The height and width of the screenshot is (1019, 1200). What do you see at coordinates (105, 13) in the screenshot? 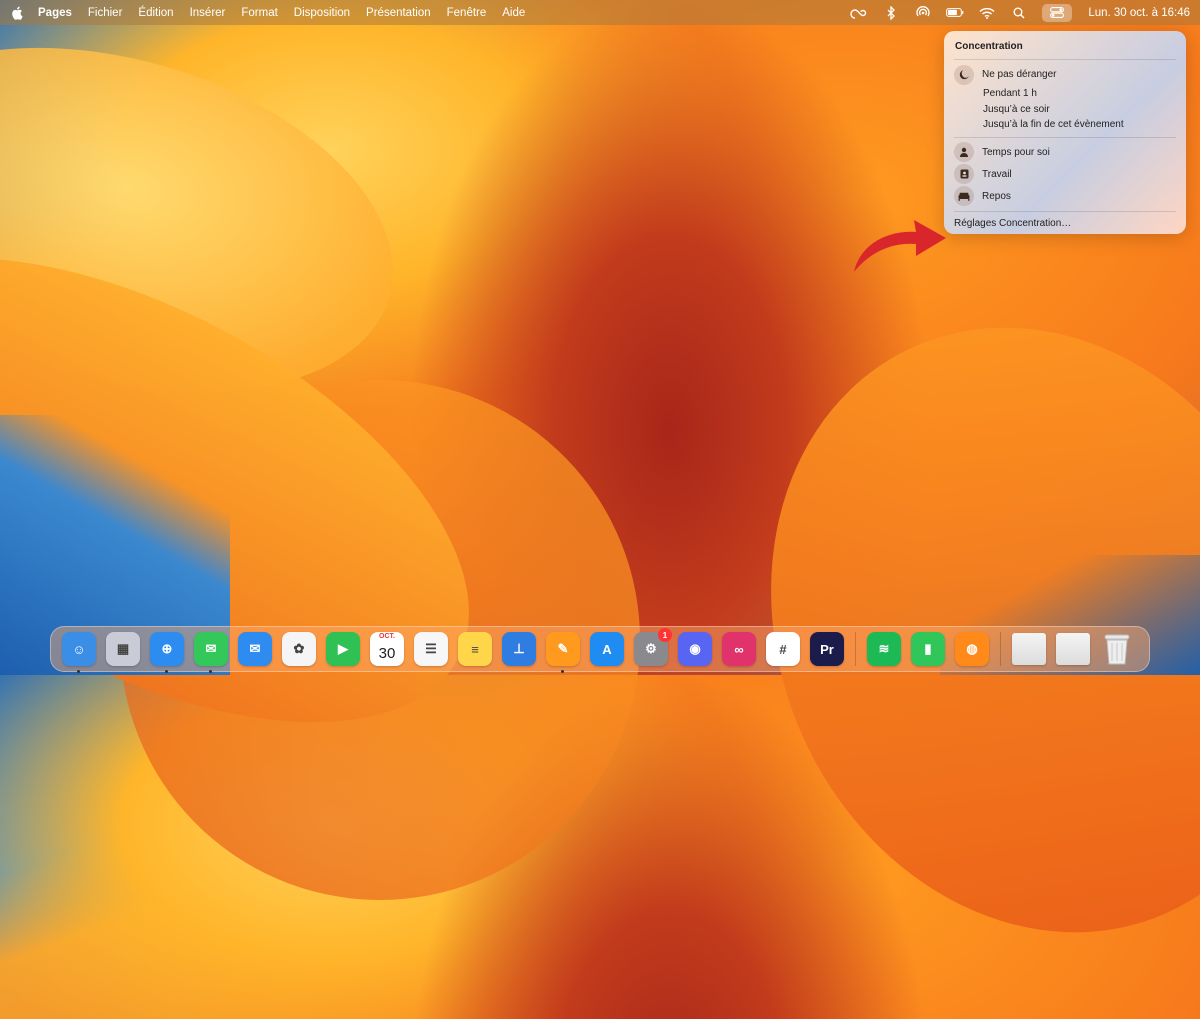
I see `menu-fichier: Fichier` at bounding box center [105, 13].